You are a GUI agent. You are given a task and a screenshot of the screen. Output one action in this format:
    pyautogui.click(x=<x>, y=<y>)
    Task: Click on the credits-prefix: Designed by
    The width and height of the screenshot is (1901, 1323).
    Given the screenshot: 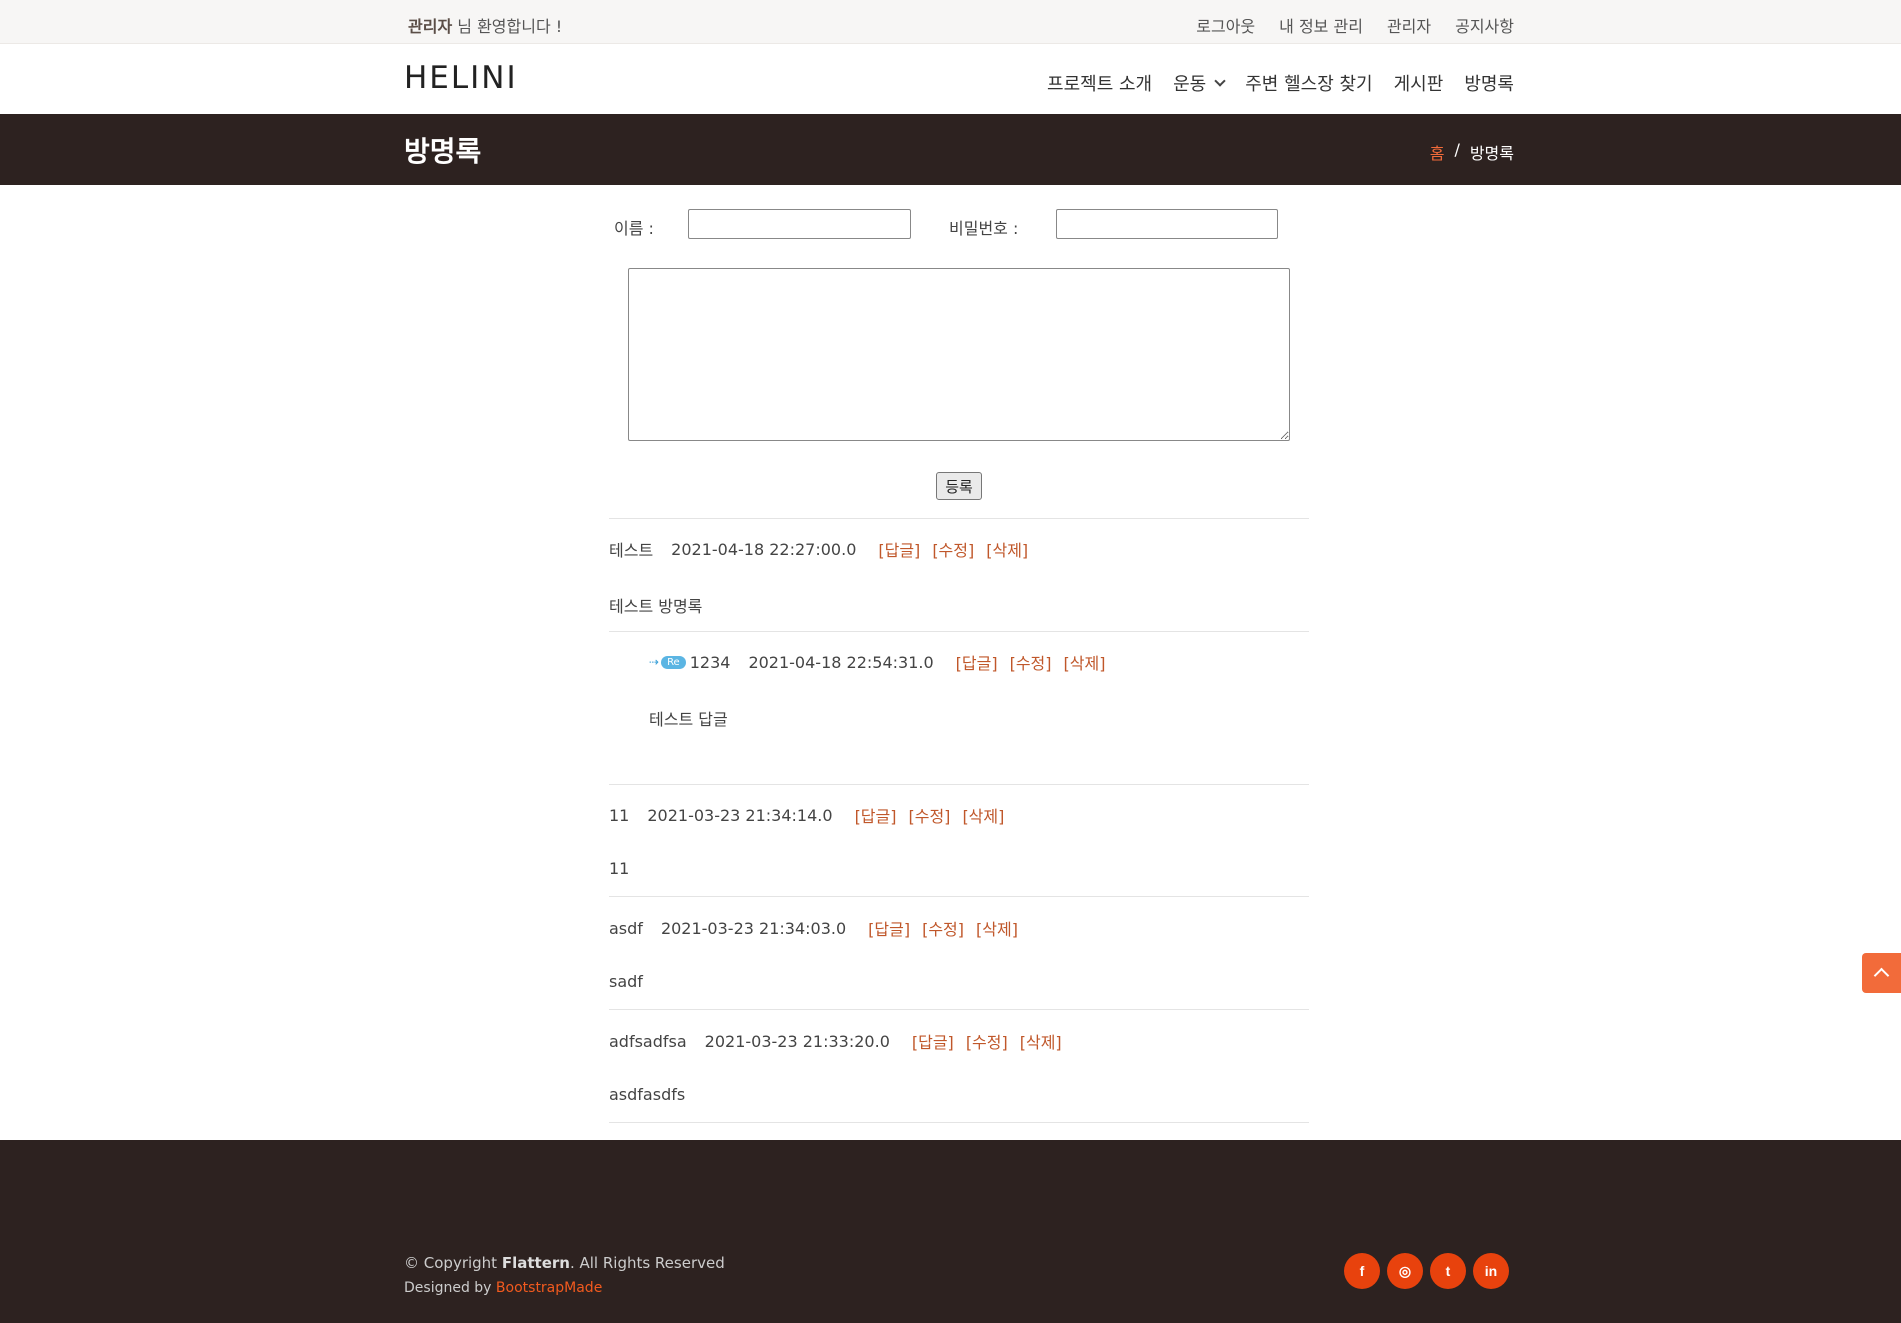 What is the action you would take?
    pyautogui.click(x=450, y=1288)
    